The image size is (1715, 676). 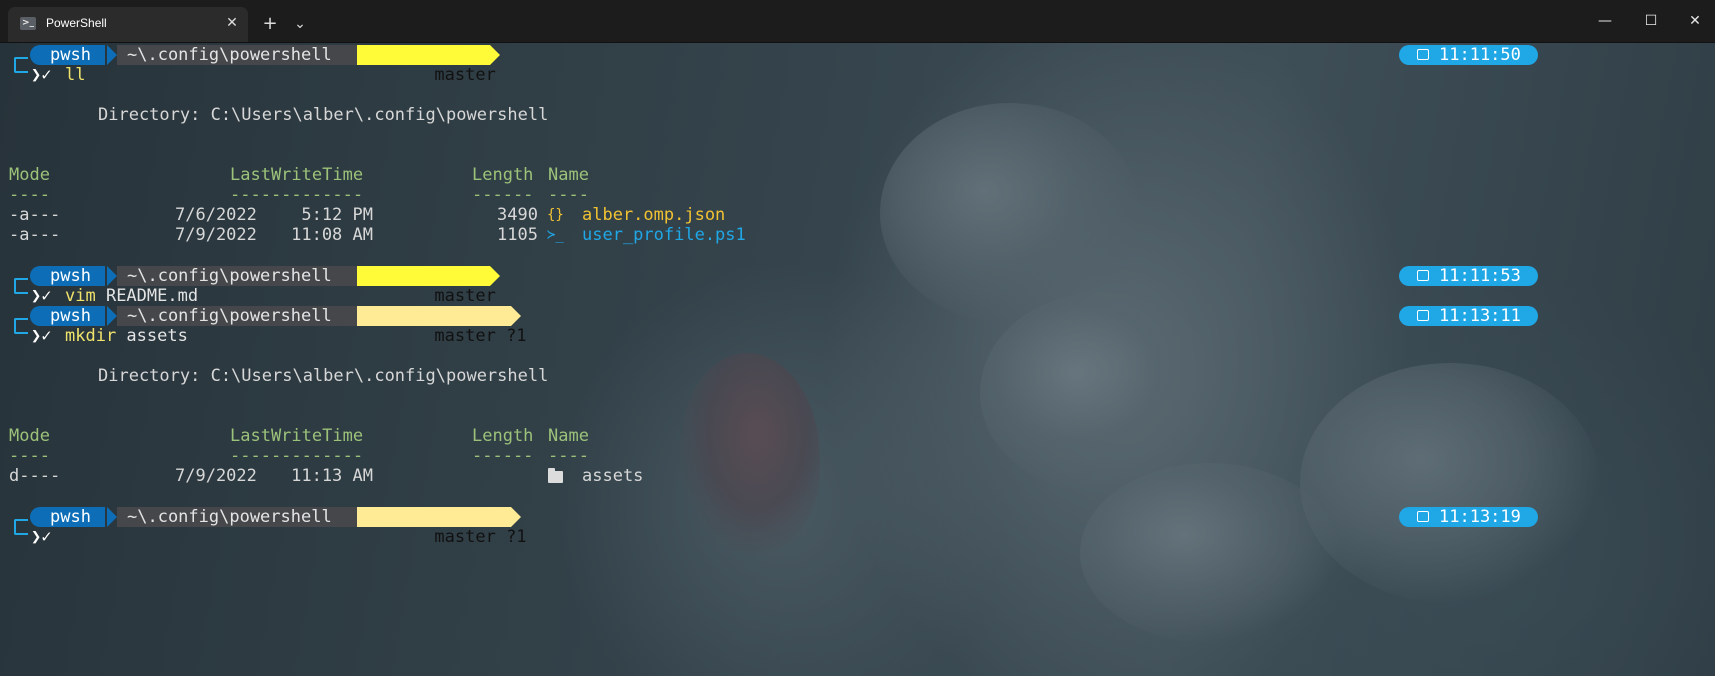 What do you see at coordinates (555, 235) in the screenshot?
I see `powershell-file-icon: ≻_` at bounding box center [555, 235].